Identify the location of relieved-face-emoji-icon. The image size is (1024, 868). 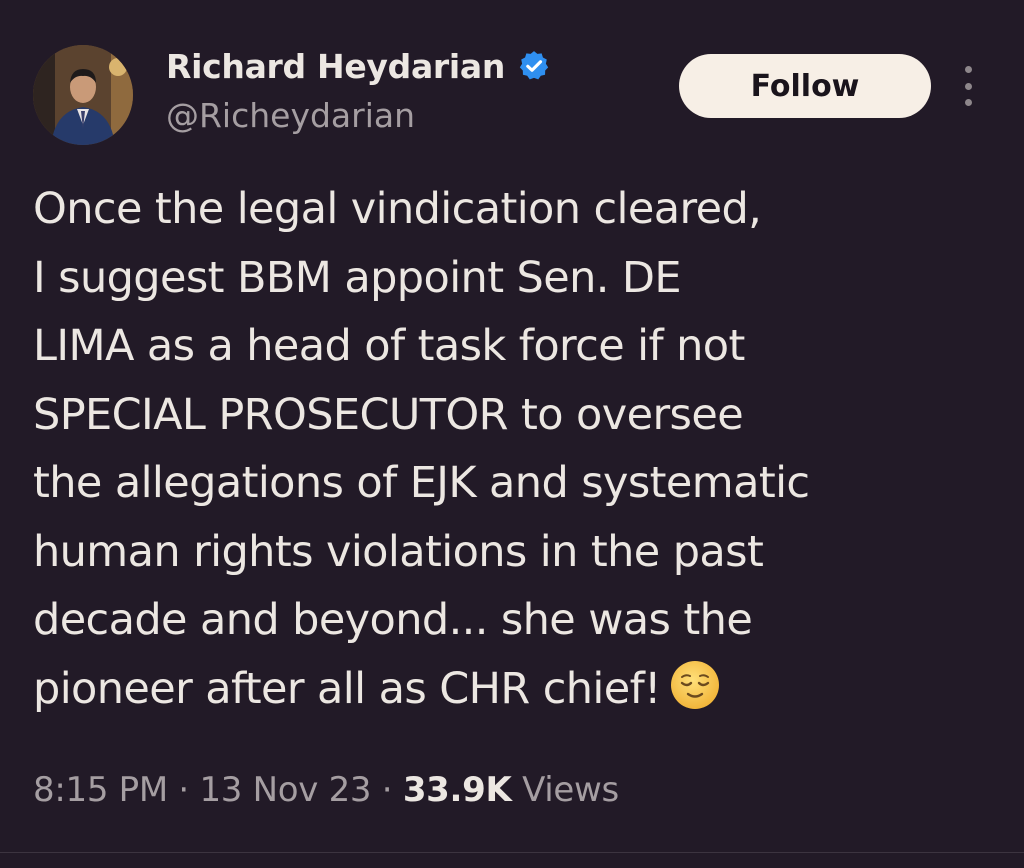
(695, 685).